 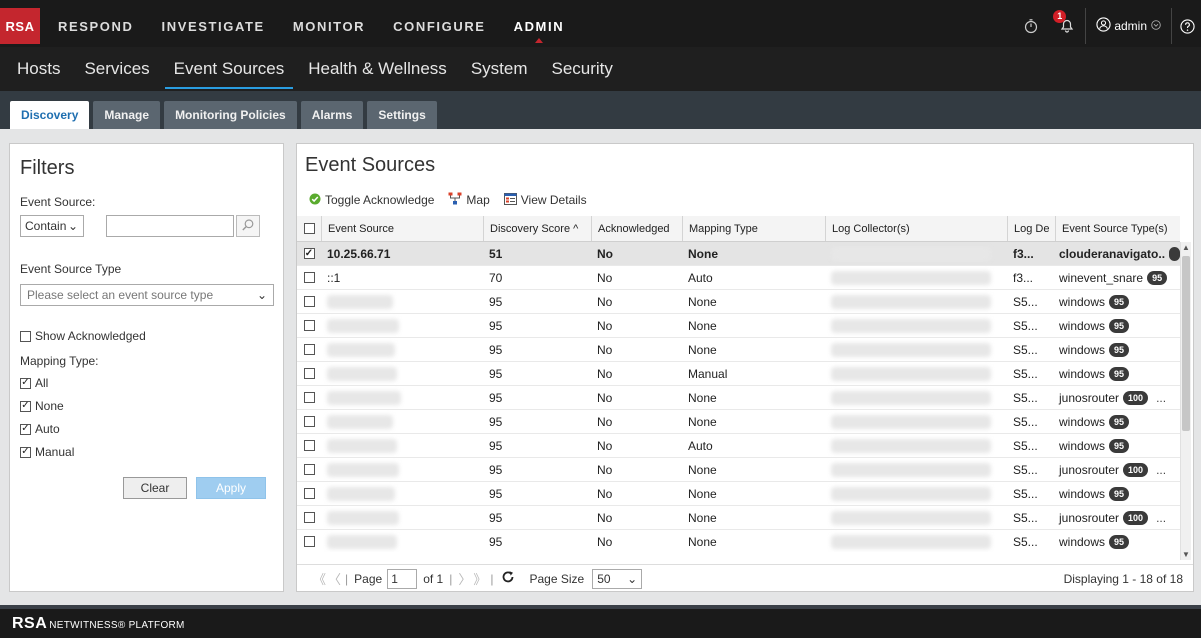 I want to click on help-icon, so click(x=1186, y=26).